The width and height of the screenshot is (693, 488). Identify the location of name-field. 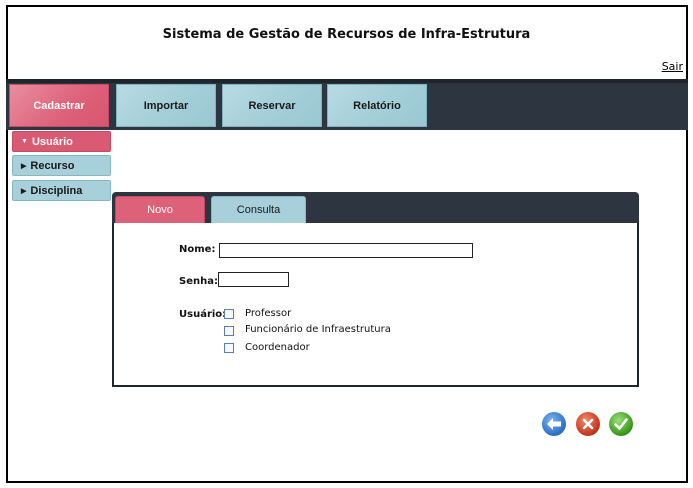
(346, 250).